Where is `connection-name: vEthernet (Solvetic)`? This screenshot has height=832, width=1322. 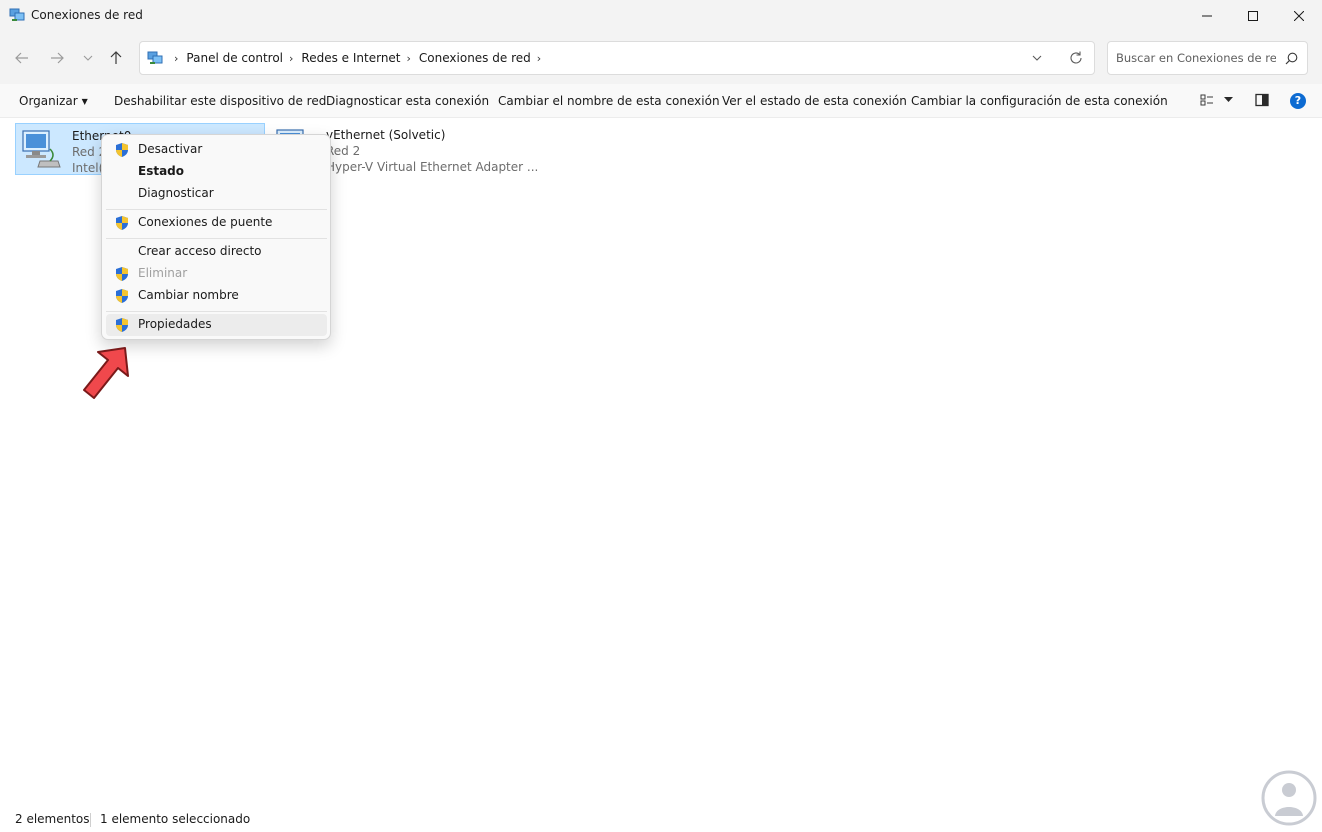
connection-name: vEthernet (Solvetic) is located at coordinates (386, 135).